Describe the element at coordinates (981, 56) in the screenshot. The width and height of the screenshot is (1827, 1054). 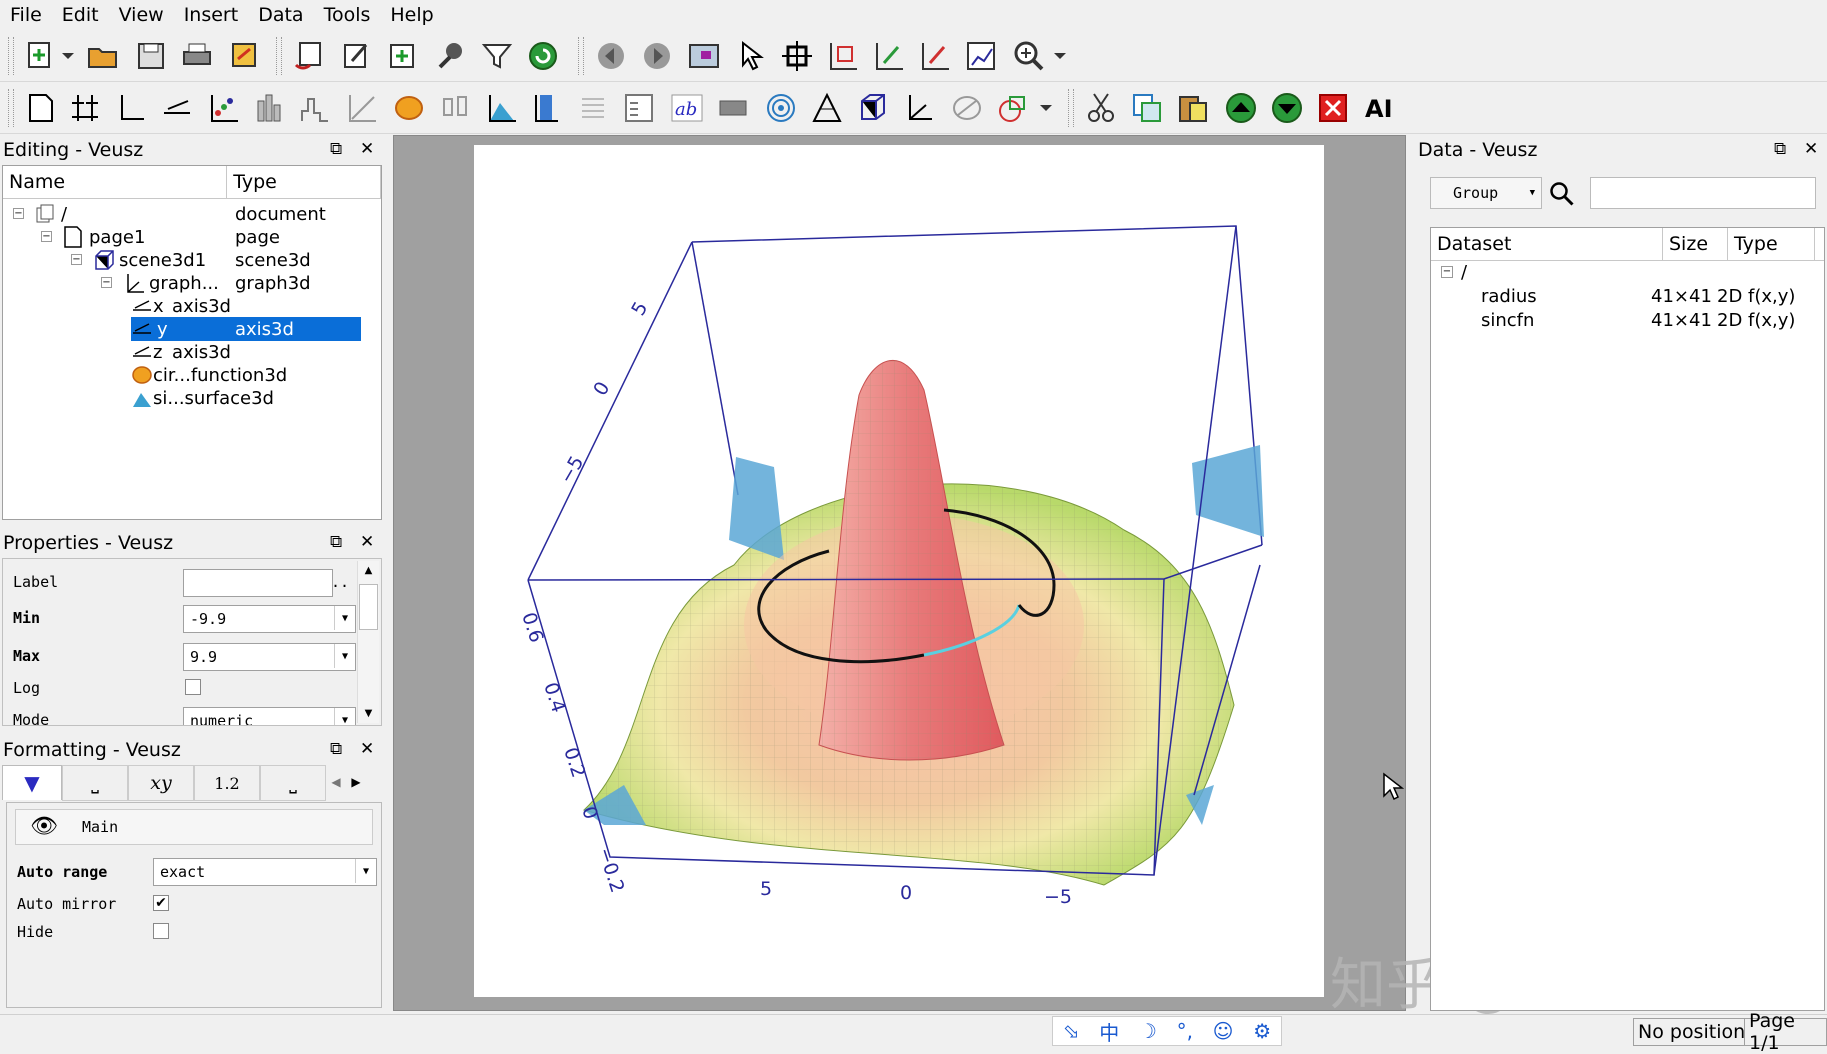
I see `reset-graph-icon` at that location.